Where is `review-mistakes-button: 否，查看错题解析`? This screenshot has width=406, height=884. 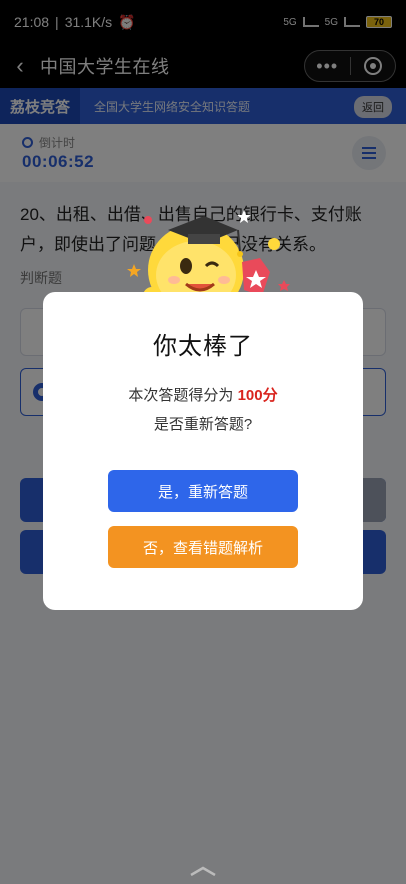
review-mistakes-button: 否，查看错题解析 is located at coordinates (203, 547).